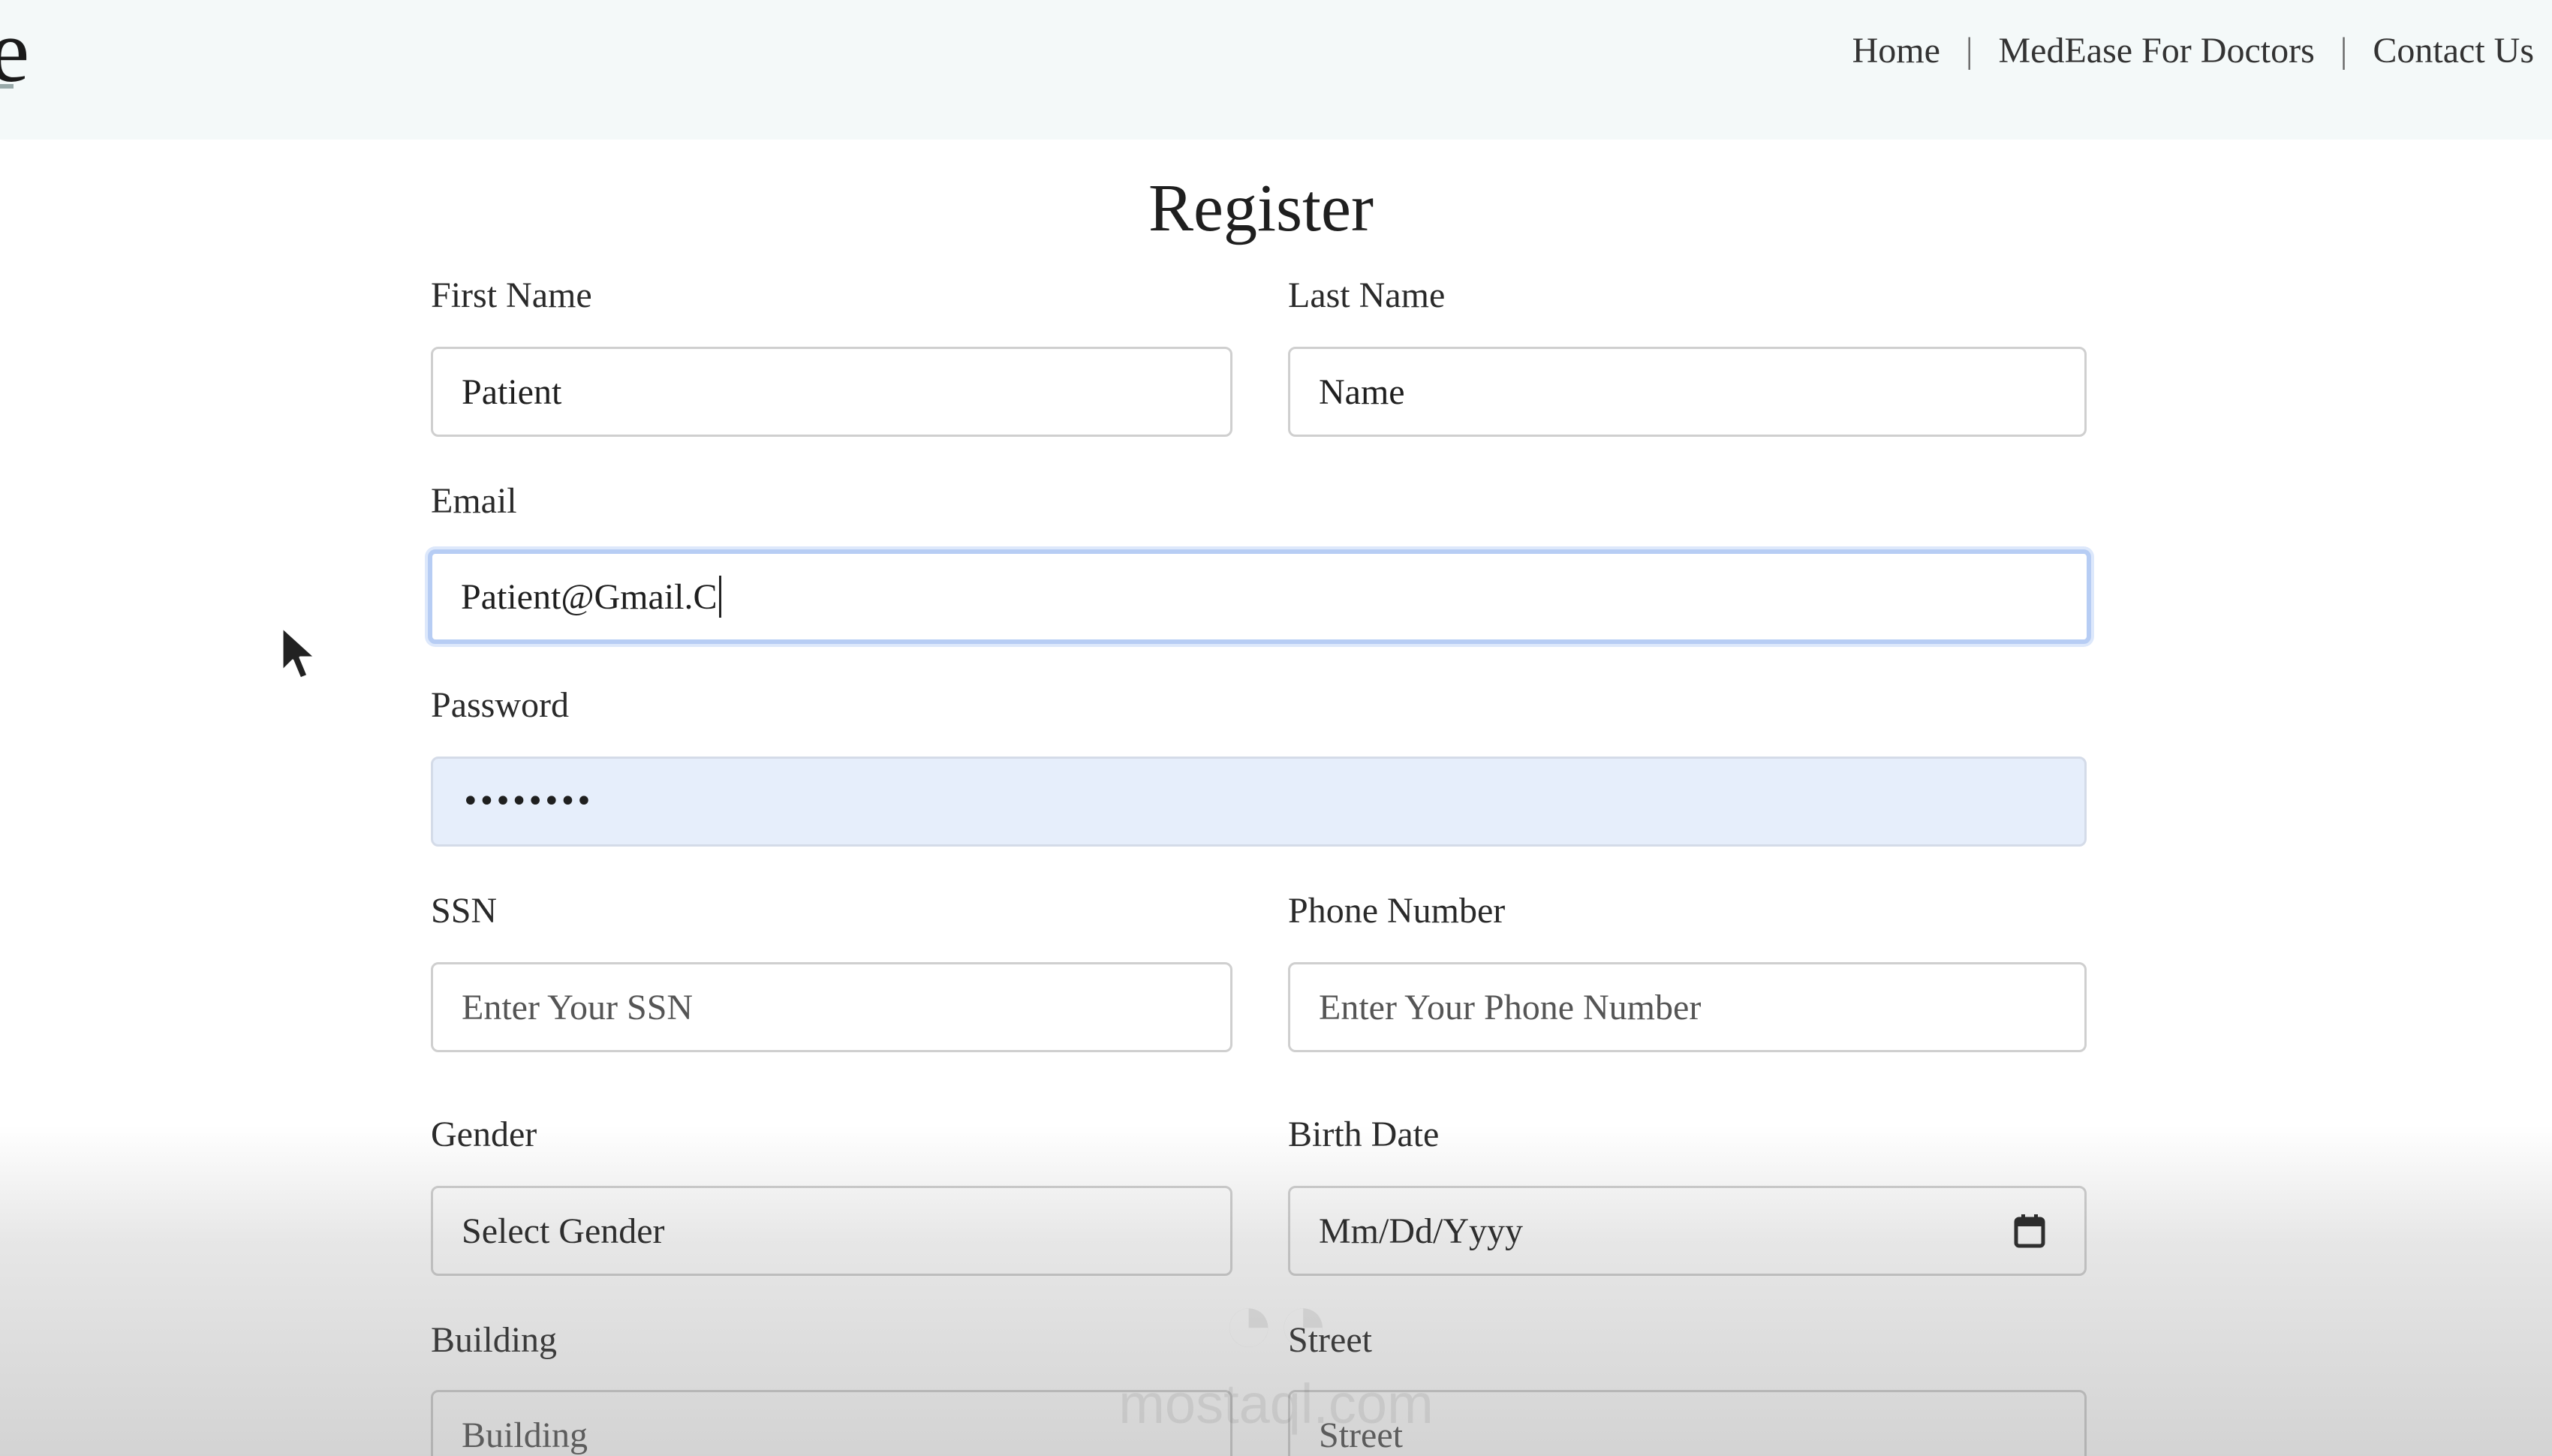  I want to click on building-placeholder: Building, so click(525, 1435).